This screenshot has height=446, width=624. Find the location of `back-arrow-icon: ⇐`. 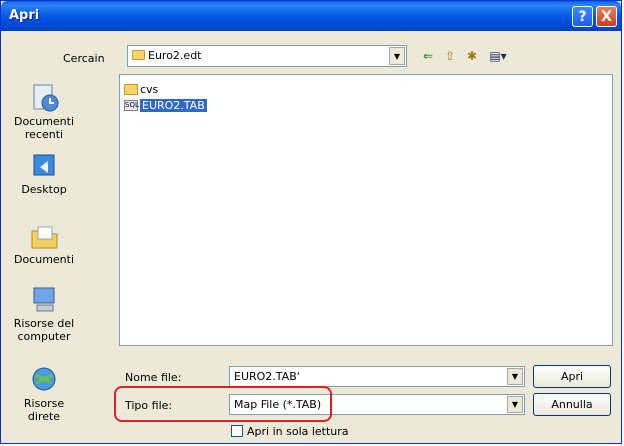

back-arrow-icon: ⇐ is located at coordinates (428, 56).